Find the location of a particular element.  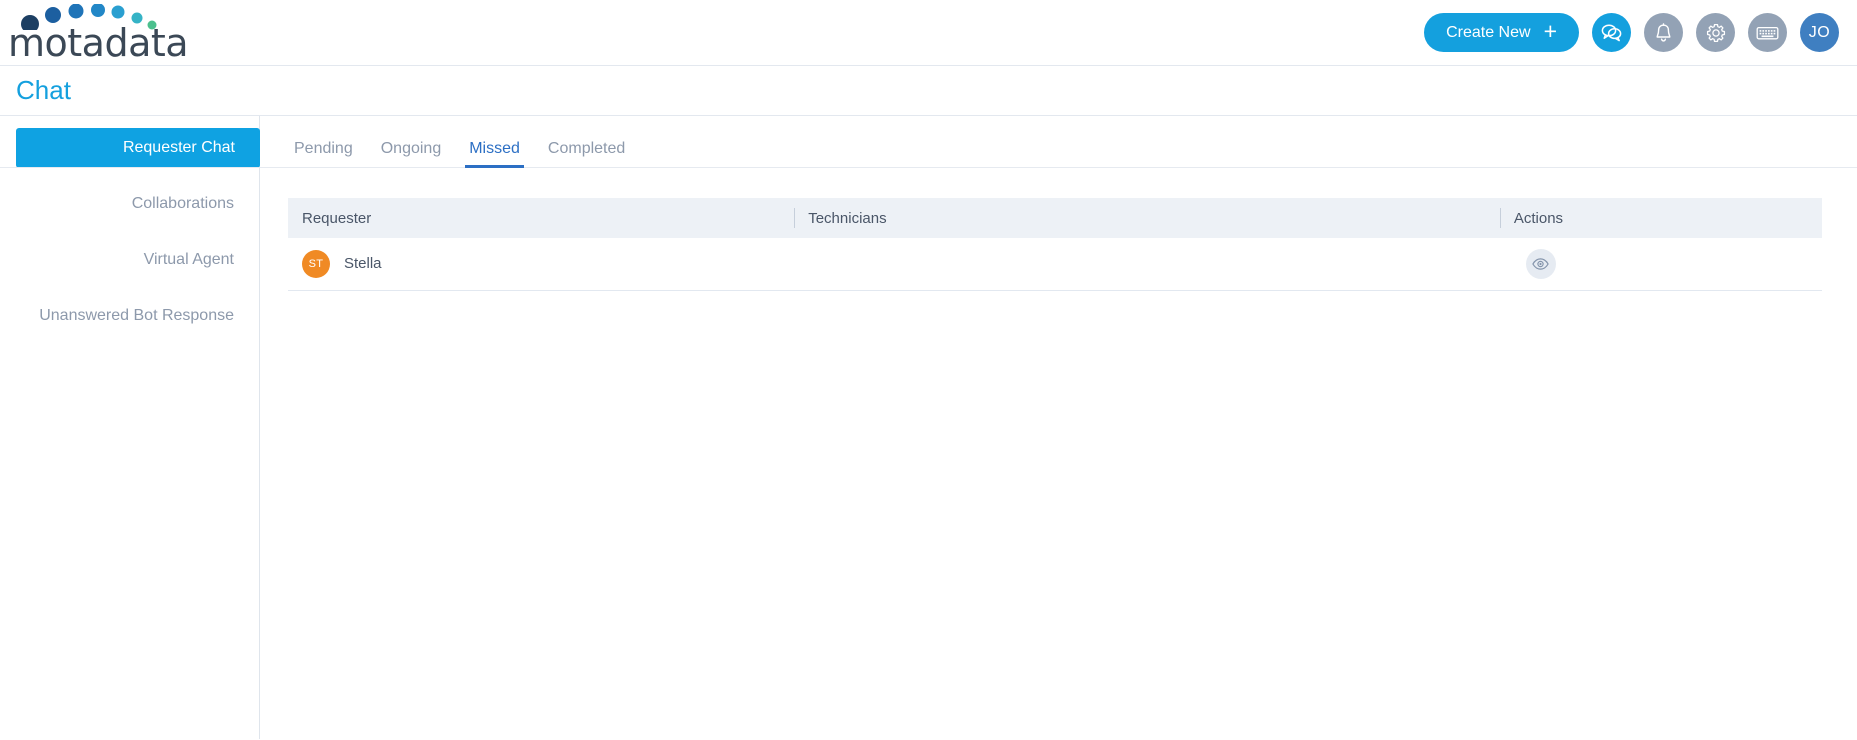

keyboard-shortcuts-button is located at coordinates (1767, 32).